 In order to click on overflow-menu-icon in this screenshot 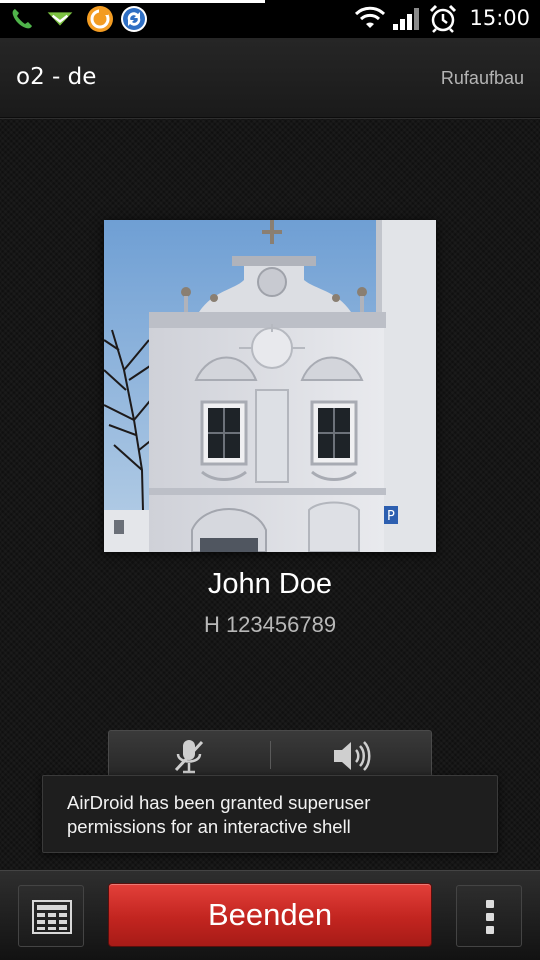, I will do `click(490, 904)`.